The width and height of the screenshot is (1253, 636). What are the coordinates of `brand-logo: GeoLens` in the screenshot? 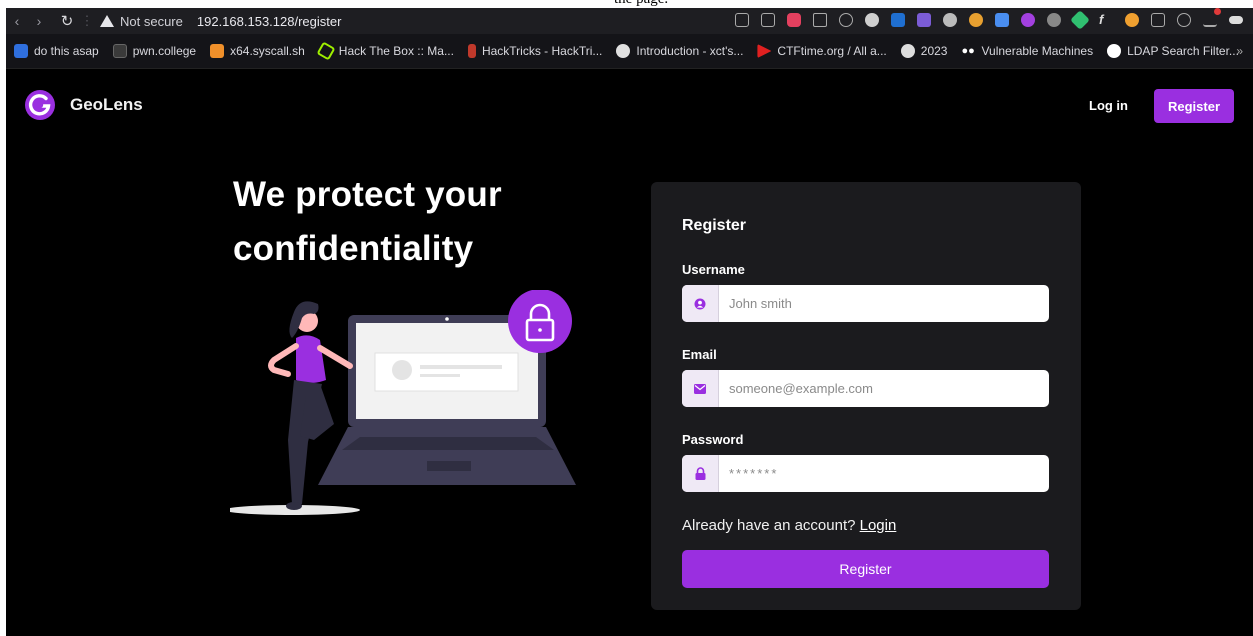 It's located at (83, 105).